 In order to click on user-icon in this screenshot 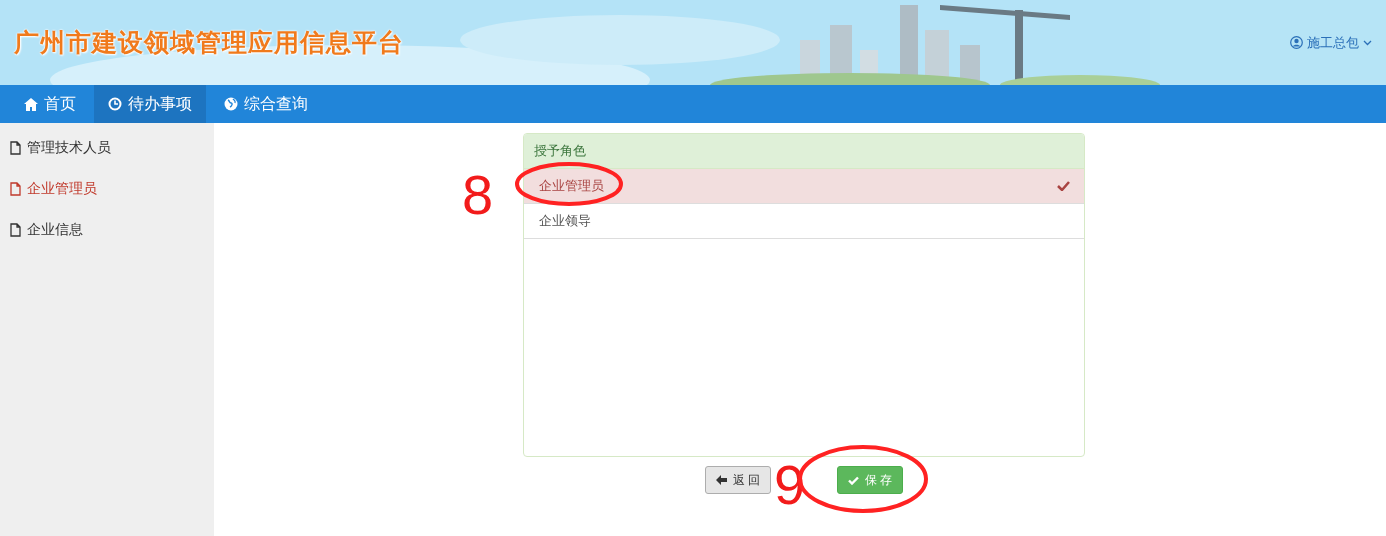, I will do `click(1296, 42)`.